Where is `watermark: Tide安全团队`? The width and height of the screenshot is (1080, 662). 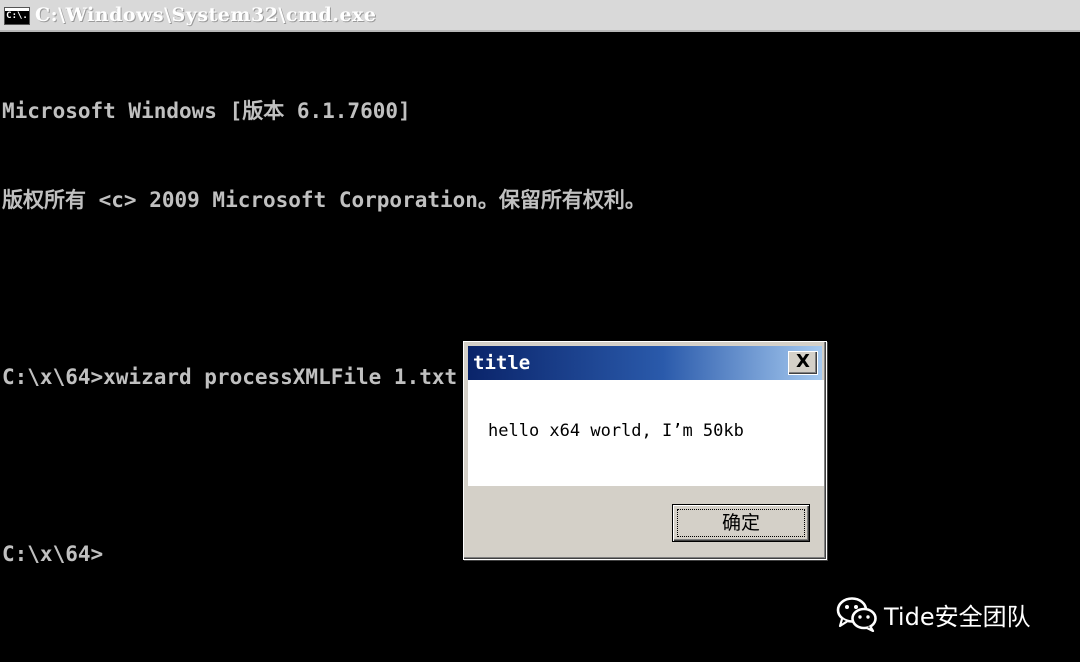 watermark: Tide安全团队 is located at coordinates (933, 614).